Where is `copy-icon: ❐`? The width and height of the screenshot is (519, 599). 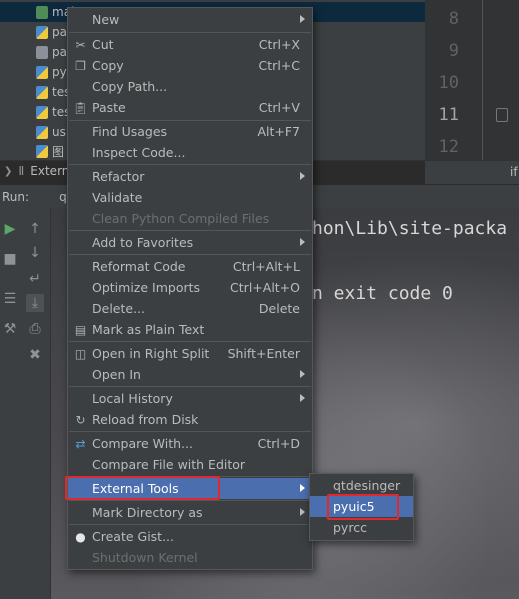
copy-icon: ❐ is located at coordinates (80, 65).